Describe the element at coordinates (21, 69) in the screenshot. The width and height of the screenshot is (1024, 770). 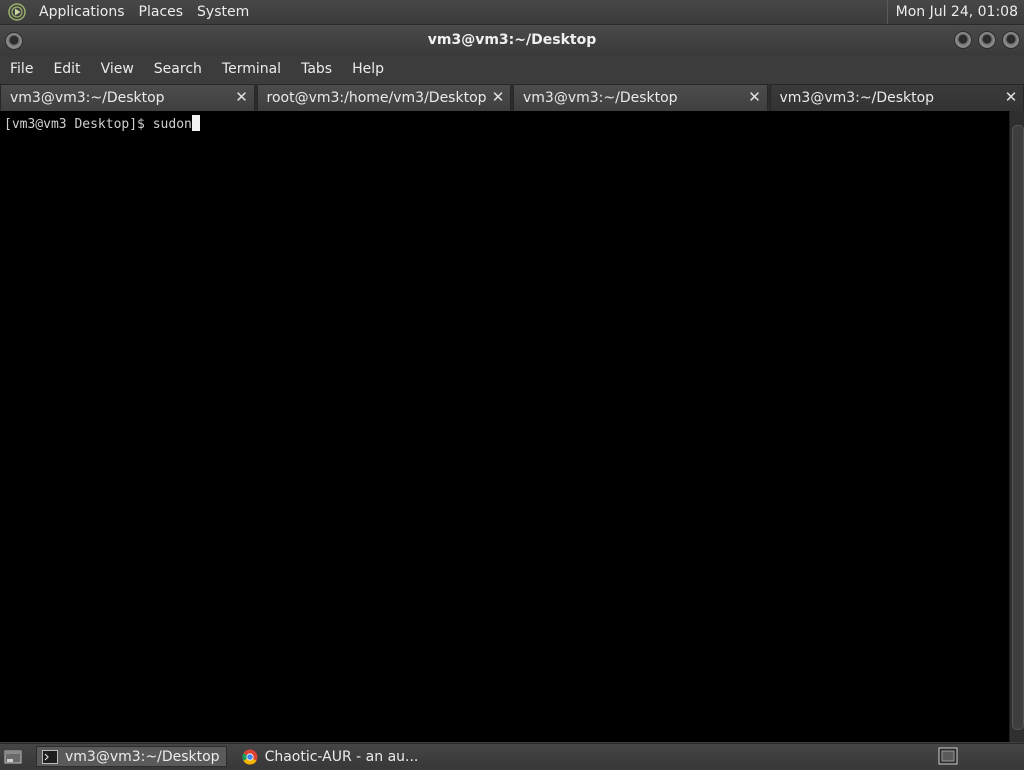
I see `menu-file: File` at that location.